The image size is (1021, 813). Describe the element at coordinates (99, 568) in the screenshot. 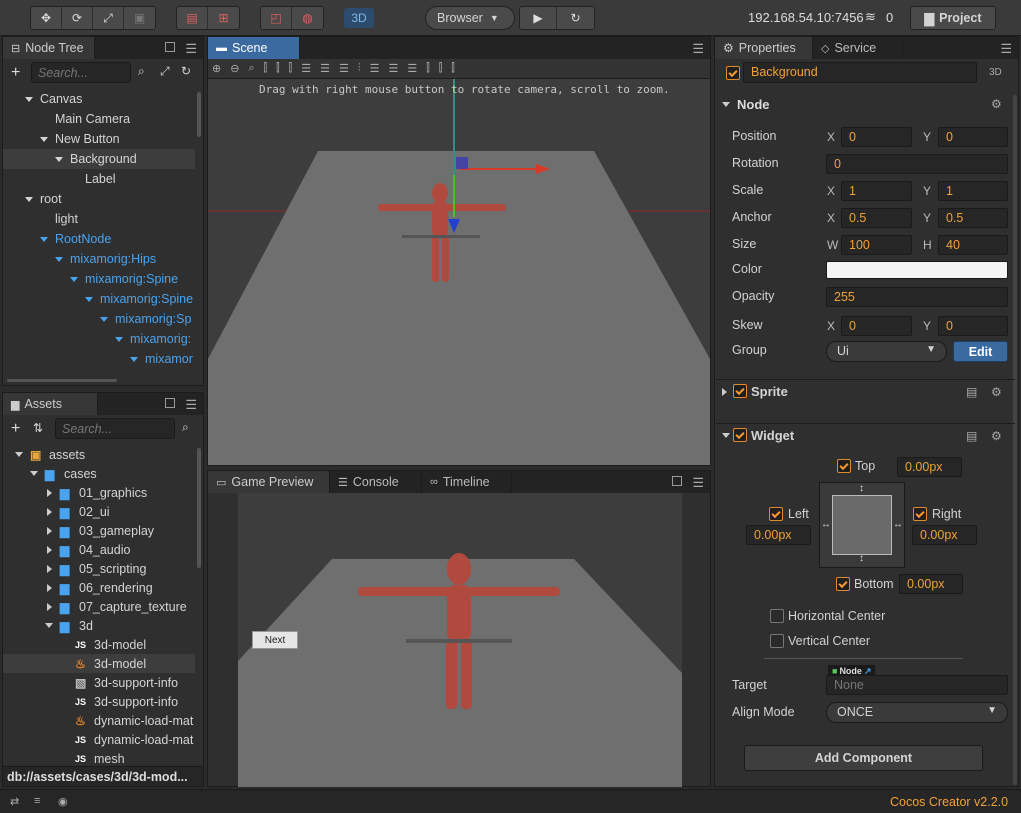

I see `asset-tree-item: ▆ 05_scripting` at that location.